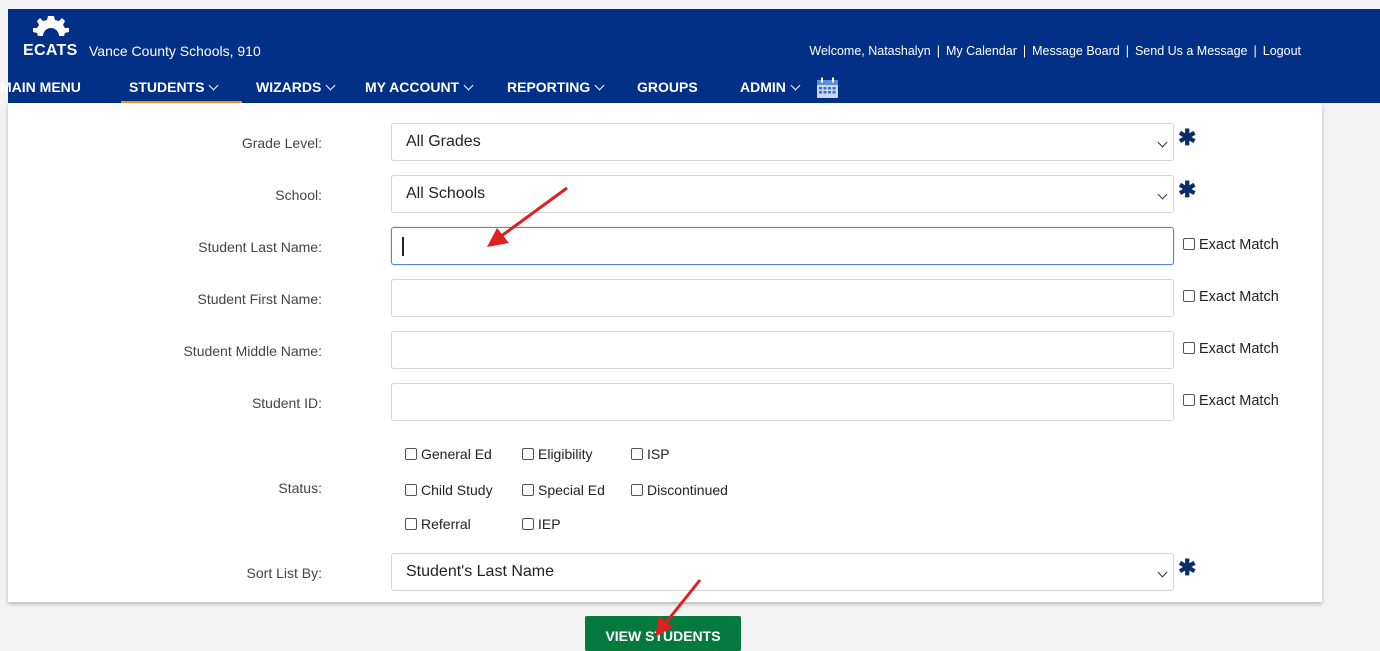 The image size is (1380, 651). I want to click on status-iep: IEP, so click(541, 524).